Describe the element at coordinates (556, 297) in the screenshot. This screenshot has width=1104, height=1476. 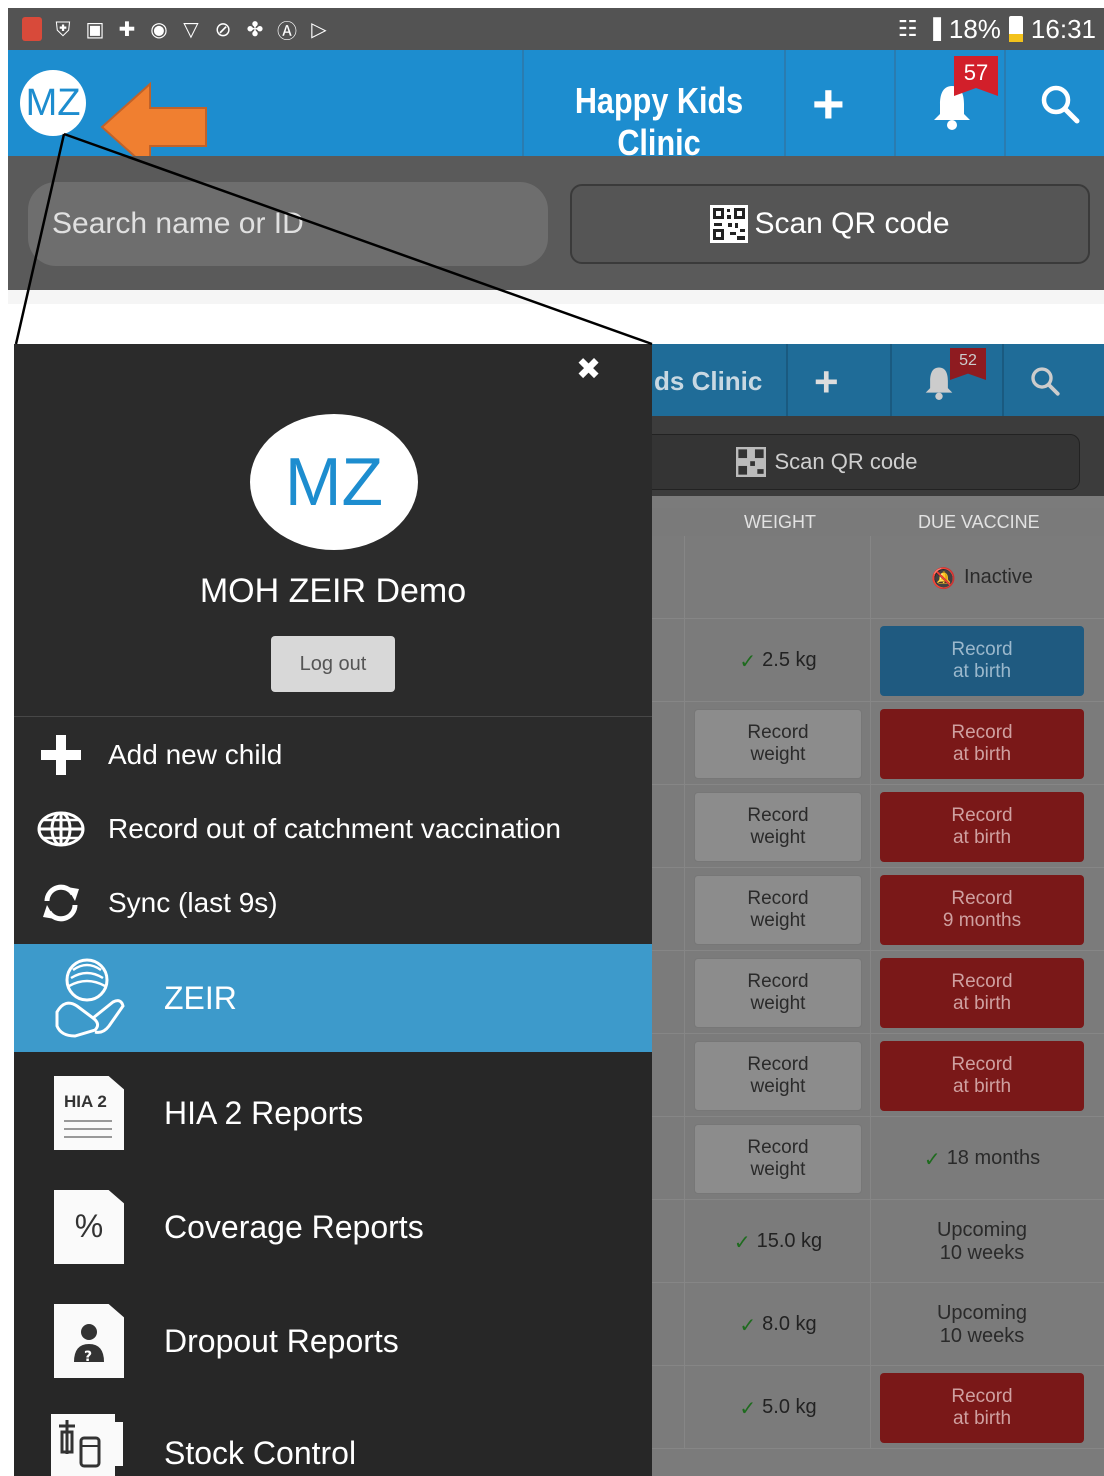
I see `list-header-strip` at that location.